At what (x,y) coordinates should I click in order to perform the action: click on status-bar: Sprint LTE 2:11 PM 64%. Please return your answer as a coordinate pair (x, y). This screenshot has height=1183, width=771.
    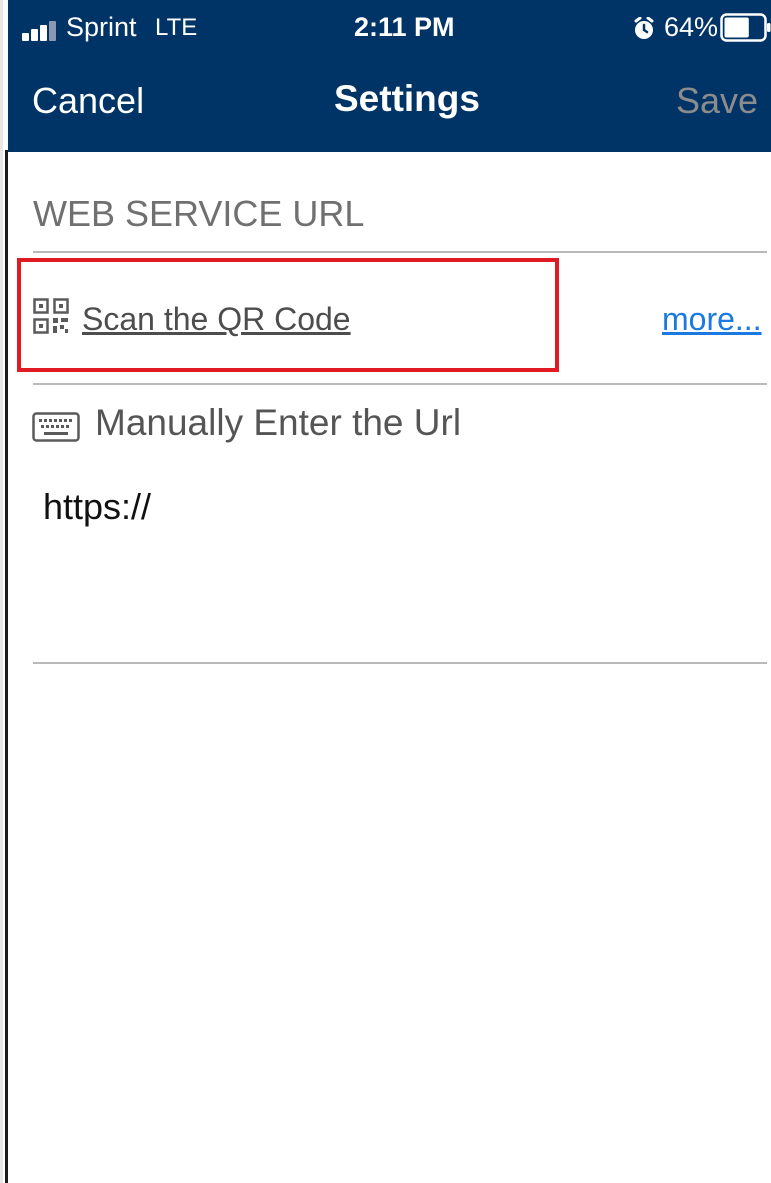
    Looking at the image, I should click on (389, 28).